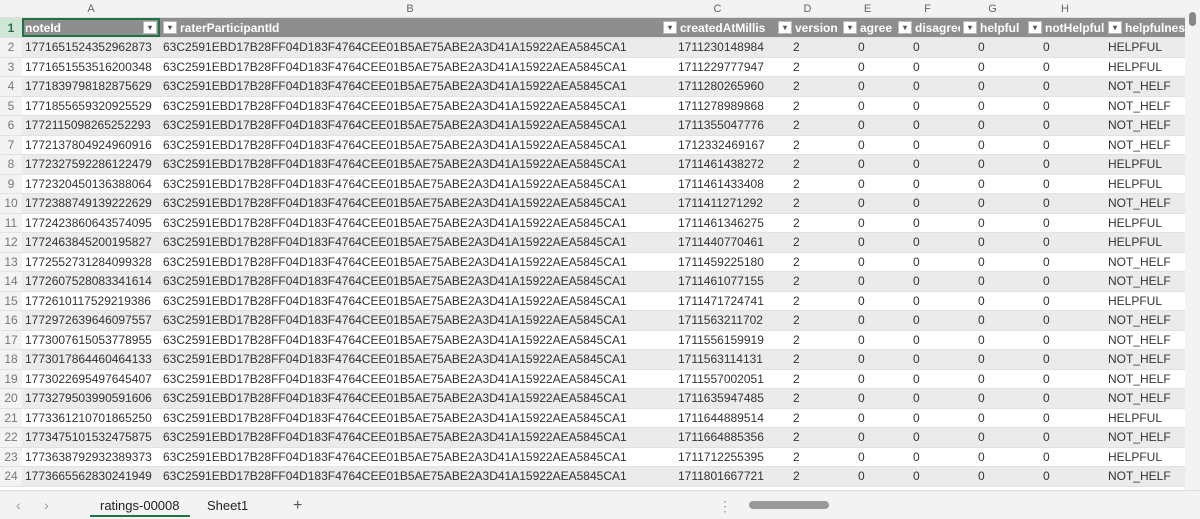 This screenshot has width=1200, height=519. Describe the element at coordinates (91, 359) in the screenshot. I see `table-cell: 1773017864460464133` at that location.